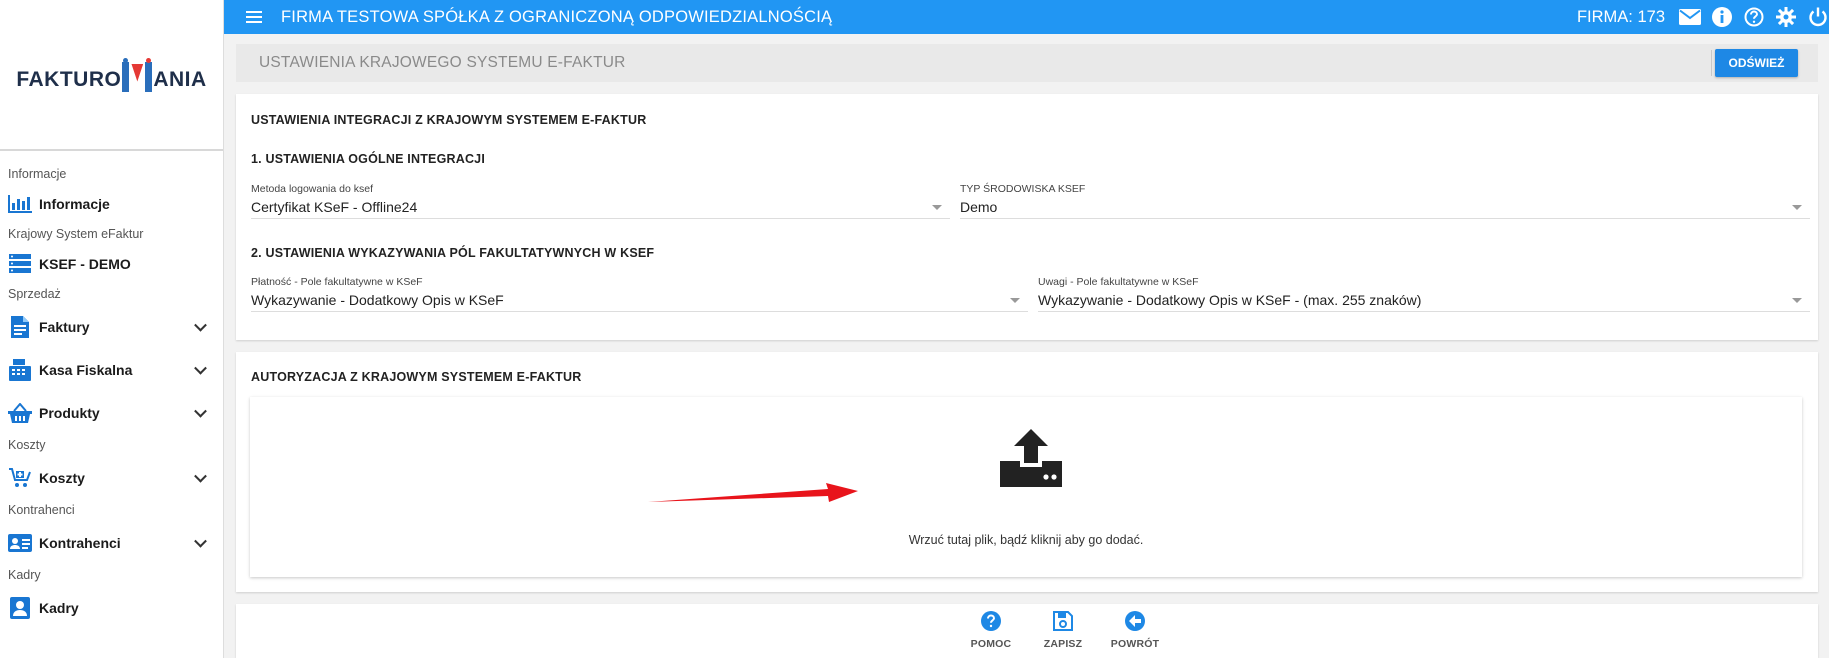  I want to click on sidebar-item-label: Informacje, so click(74, 204).